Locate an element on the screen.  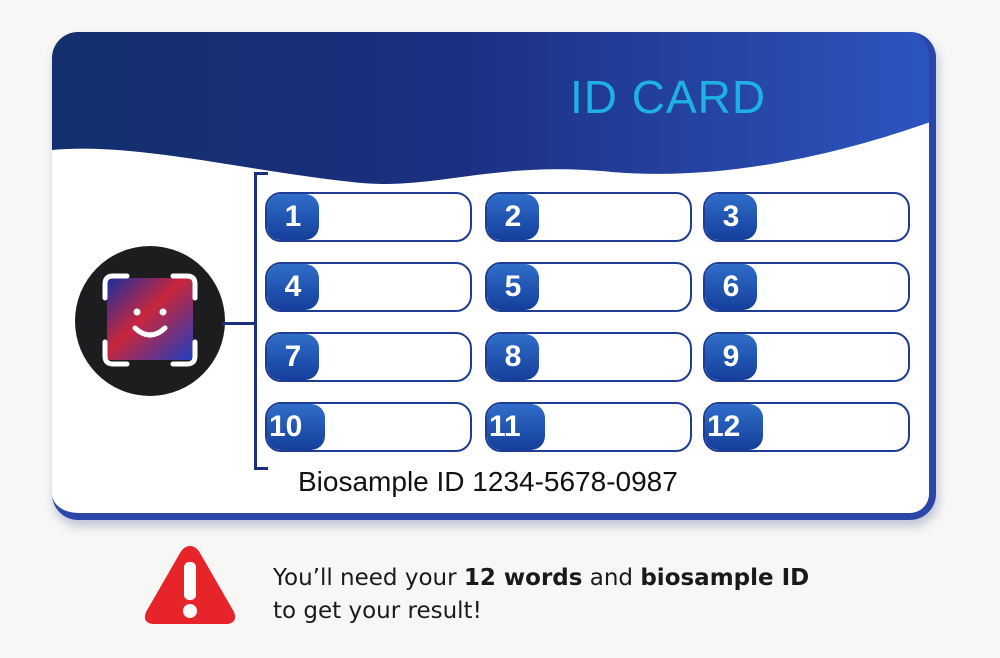
field-number: 1 is located at coordinates (293, 217).